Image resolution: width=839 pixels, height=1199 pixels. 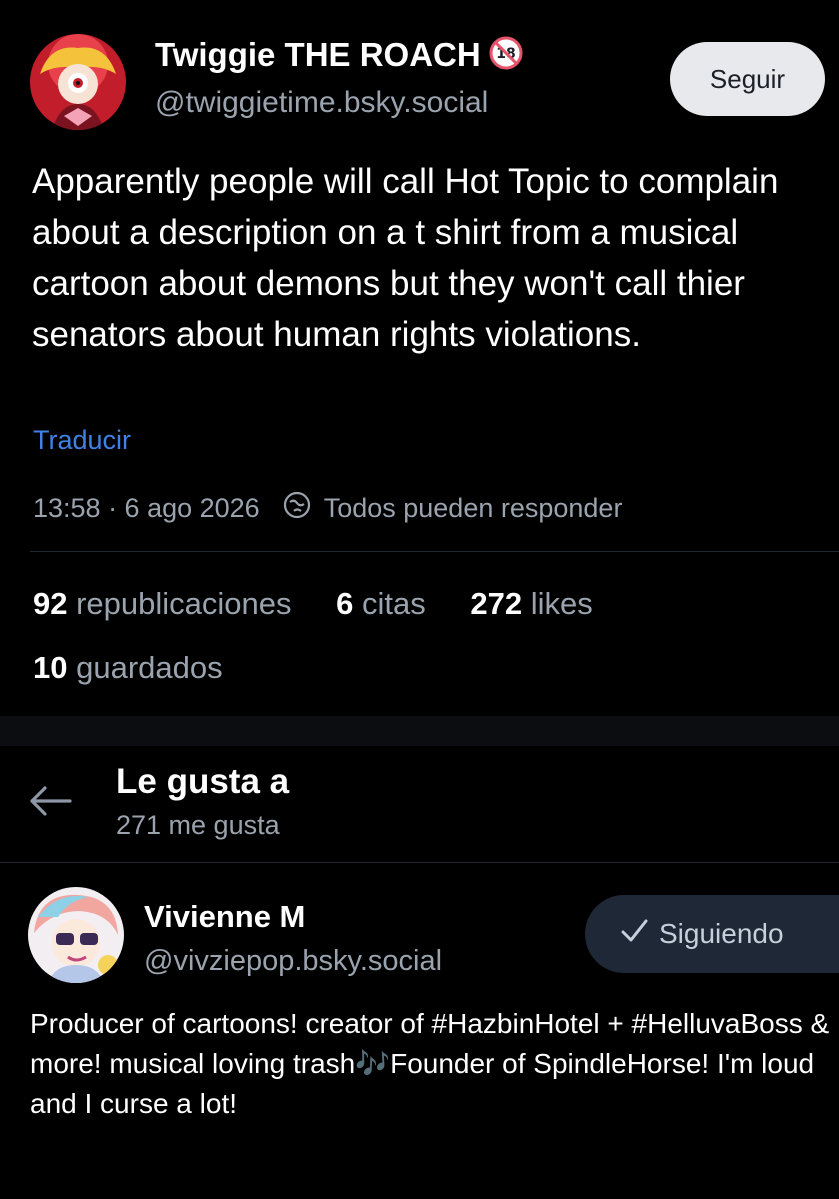 I want to click on liker-handle: @vivziepop.bsky.social, so click(x=293, y=961).